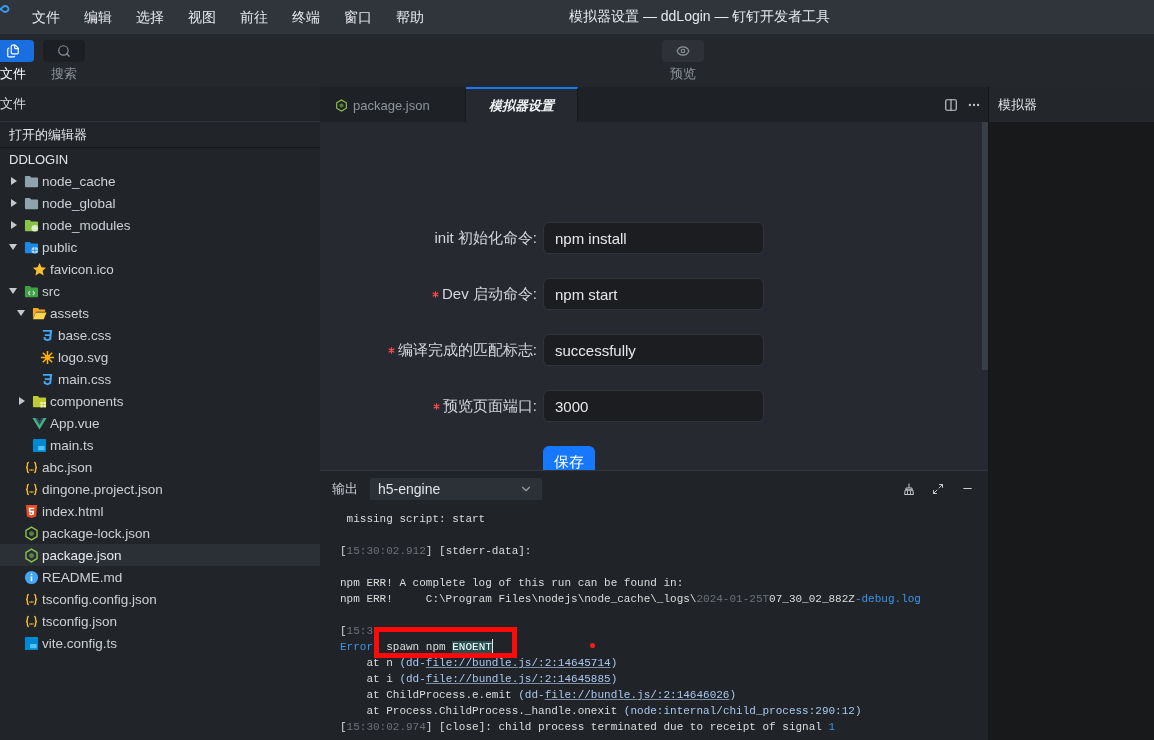 The width and height of the screenshot is (1154, 740). What do you see at coordinates (48, 134) in the screenshot?
I see `section-header: 打开的编辑器` at bounding box center [48, 134].